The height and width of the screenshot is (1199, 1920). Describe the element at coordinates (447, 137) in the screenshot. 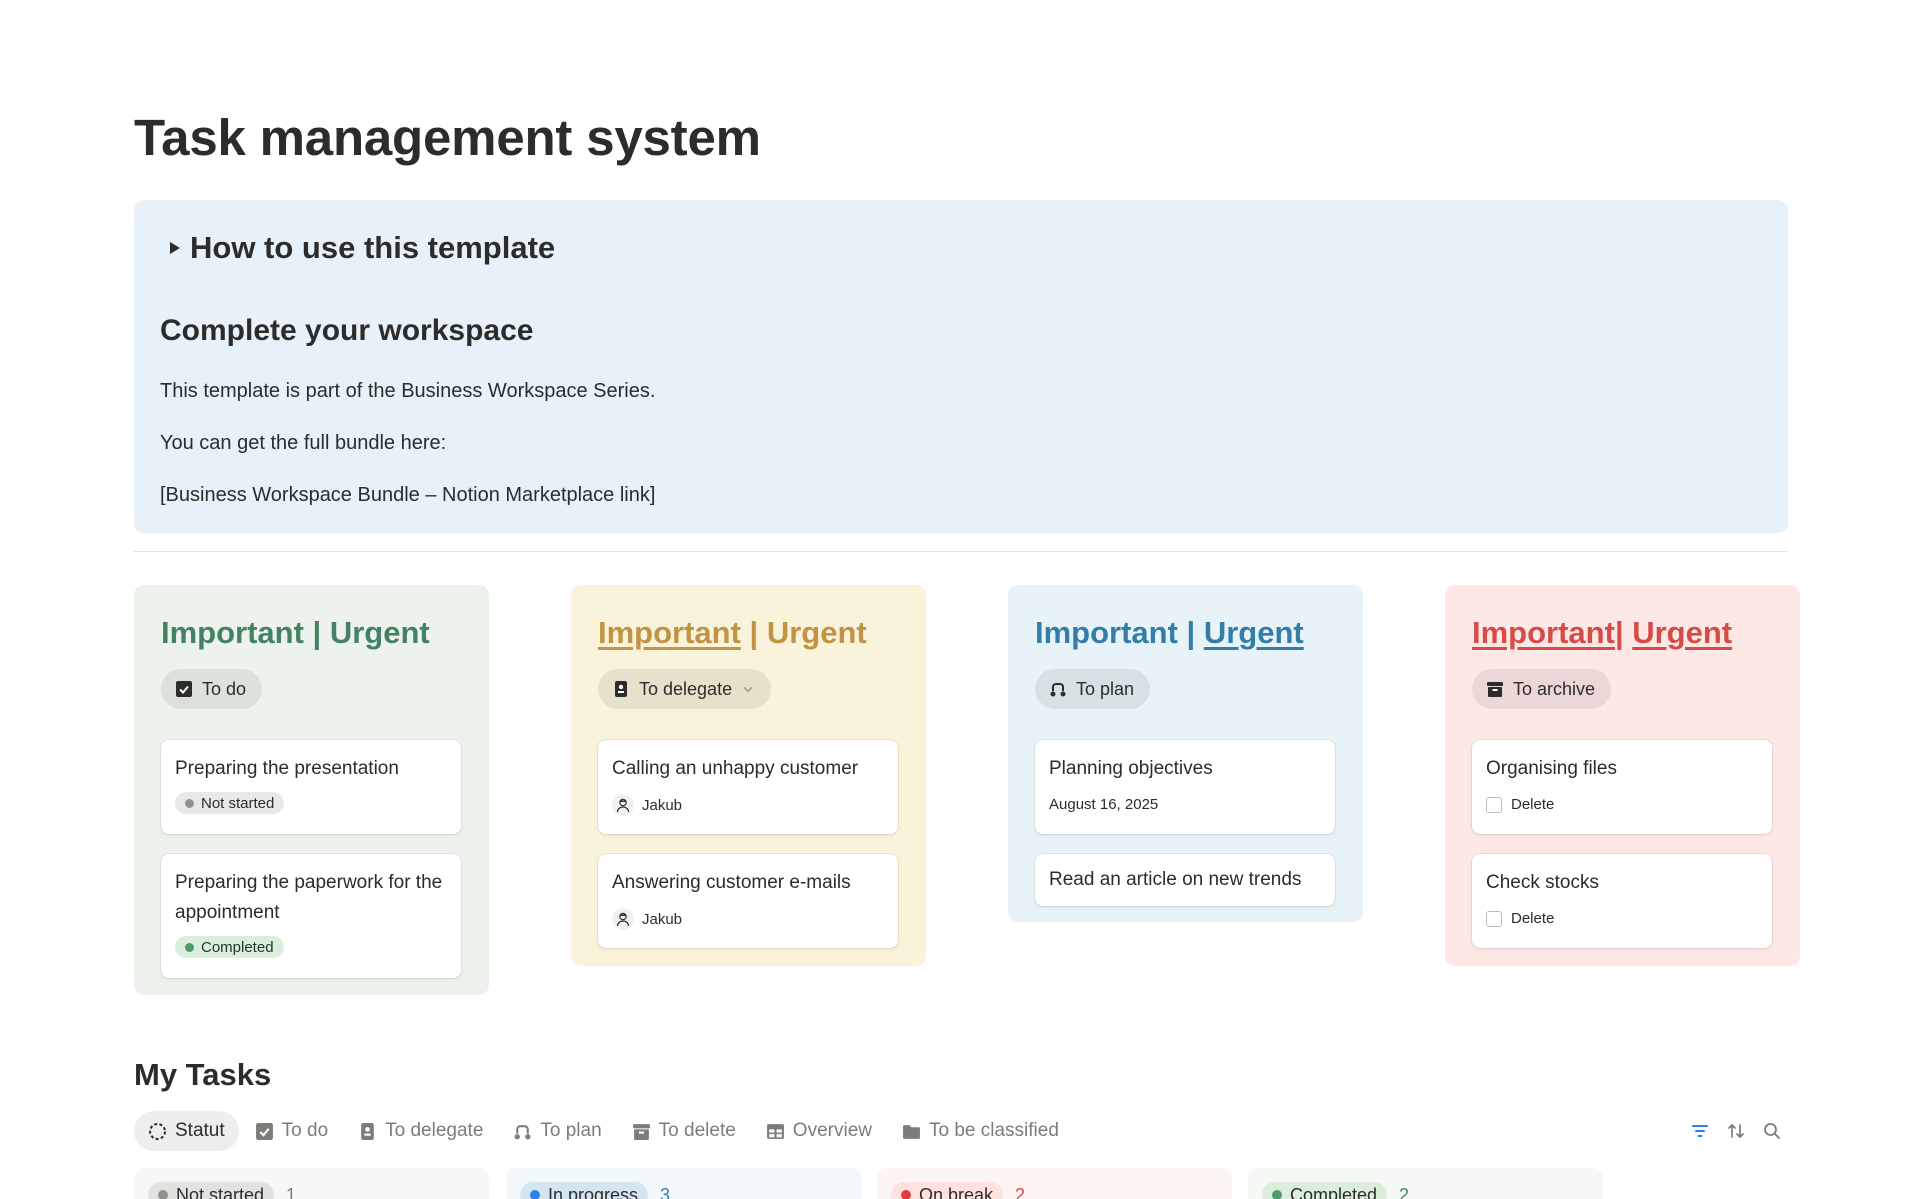

I see `page-title: Task management system` at that location.